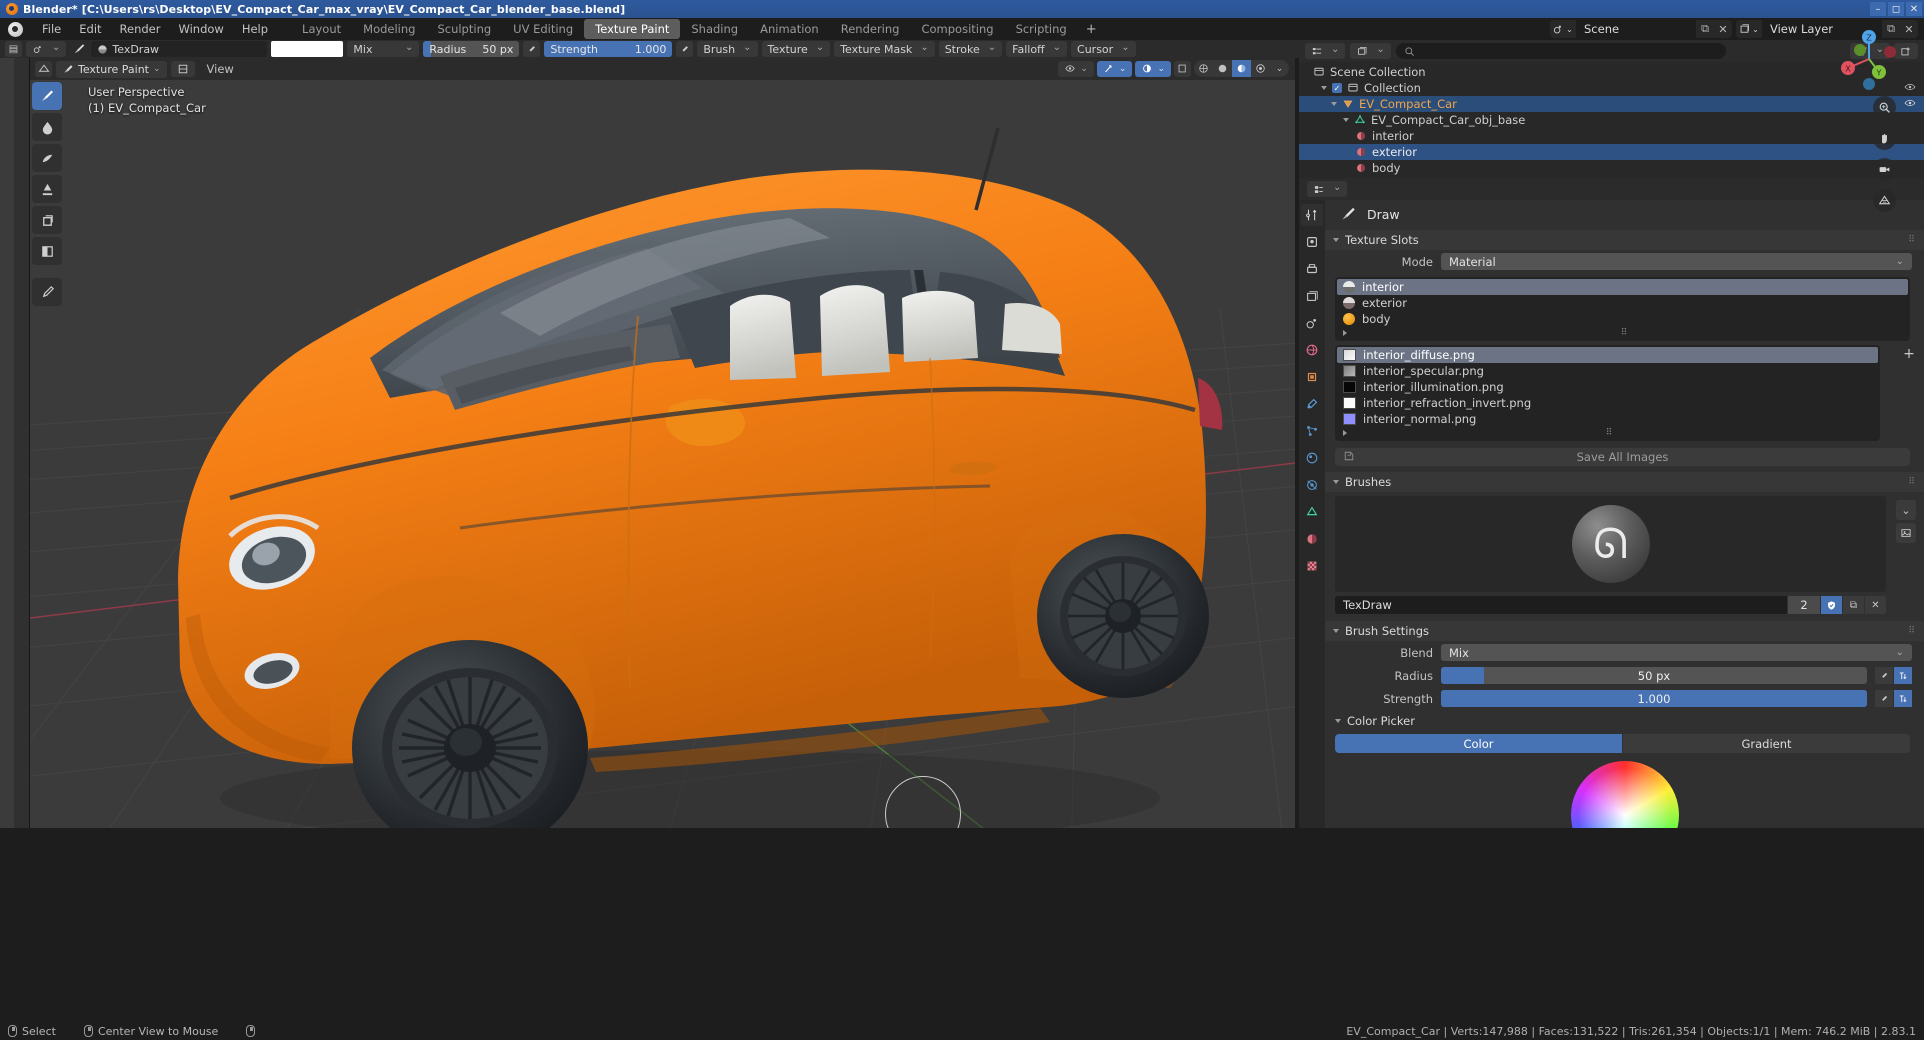 This screenshot has width=1924, height=1040. I want to click on texture-menu: Texture, so click(796, 49).